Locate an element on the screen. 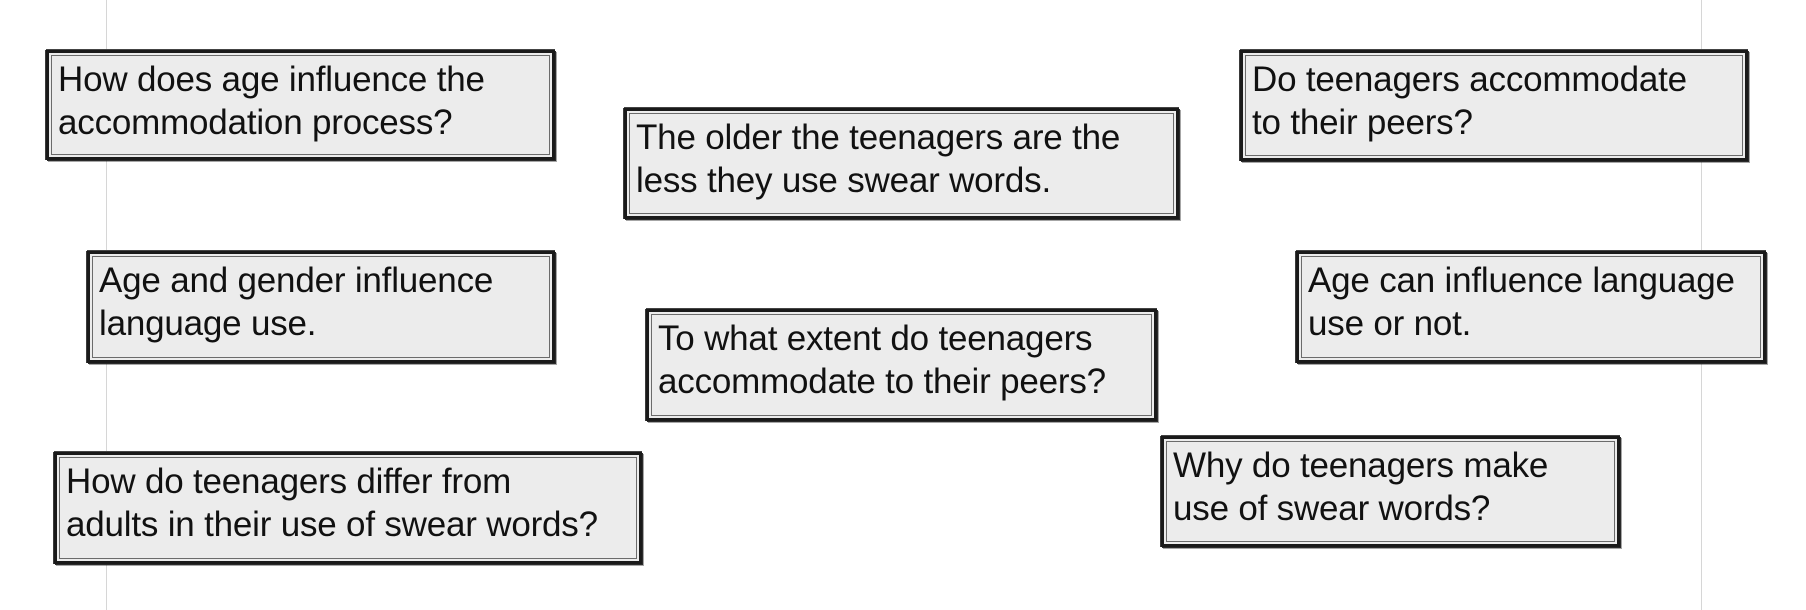 The image size is (1806, 610). statement-card: Age and gender influence language use. is located at coordinates (321, 307).